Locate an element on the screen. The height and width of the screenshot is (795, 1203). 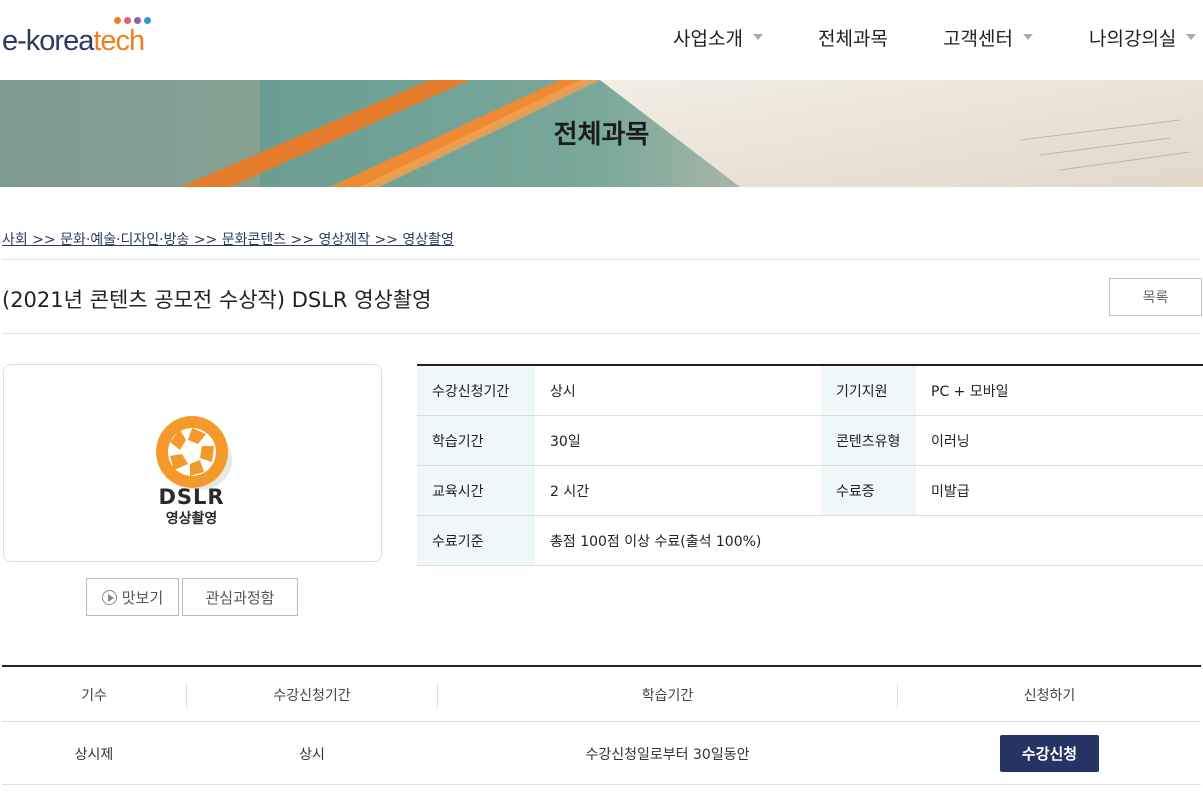
nav-item-all-courses: 전체과목 is located at coordinates (853, 37).